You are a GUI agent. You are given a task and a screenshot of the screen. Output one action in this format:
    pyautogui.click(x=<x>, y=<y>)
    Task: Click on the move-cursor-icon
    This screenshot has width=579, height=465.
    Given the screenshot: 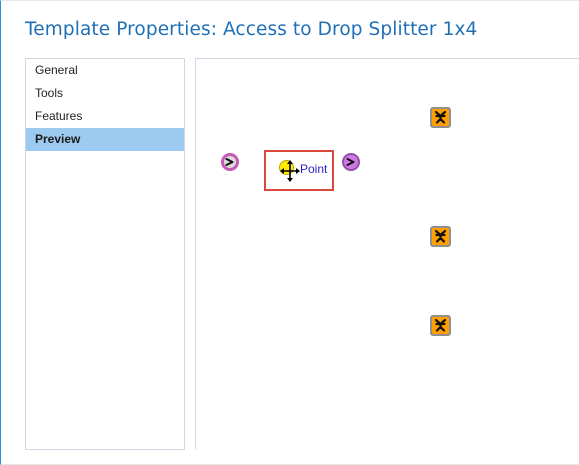 What is the action you would take?
    pyautogui.click(x=290, y=171)
    